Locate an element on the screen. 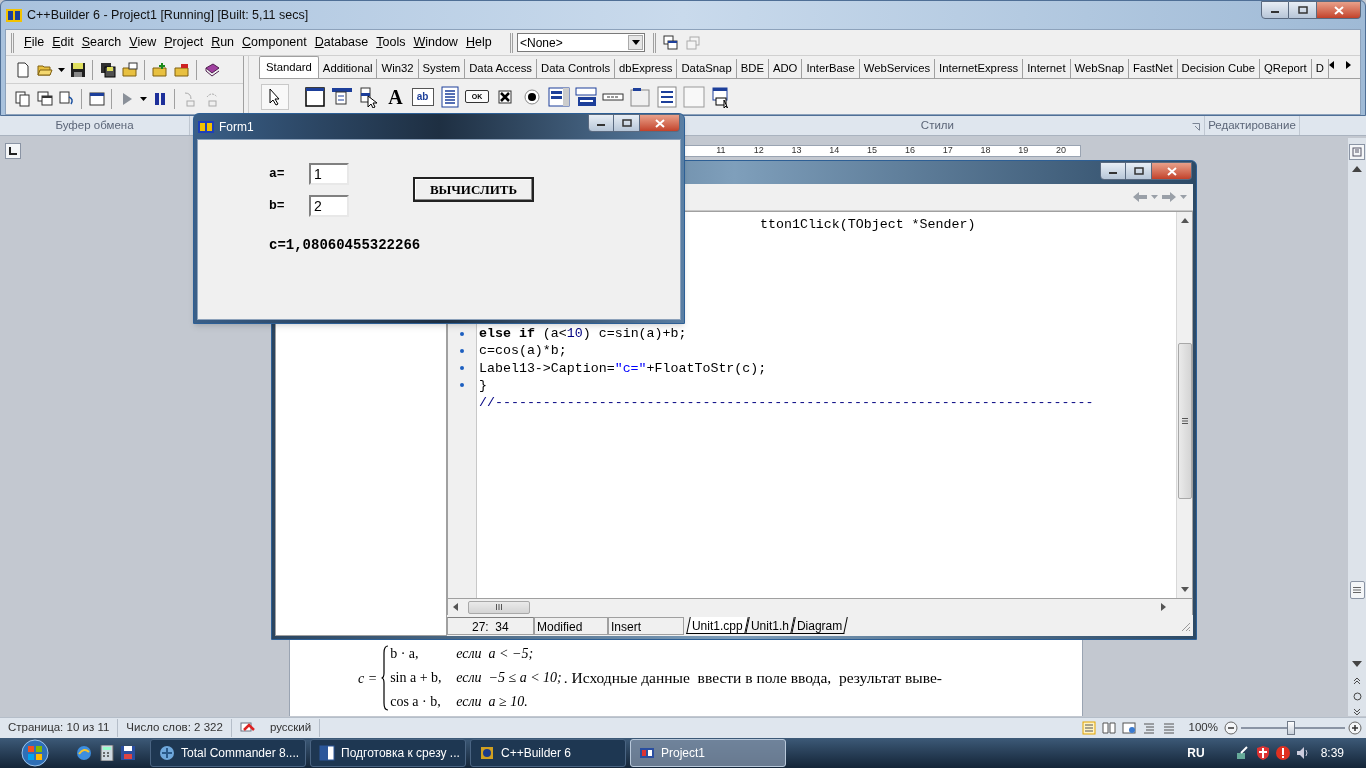 Image resolution: width=1366 pixels, height=768 pixels. window-title: Form1 is located at coordinates (236, 127).